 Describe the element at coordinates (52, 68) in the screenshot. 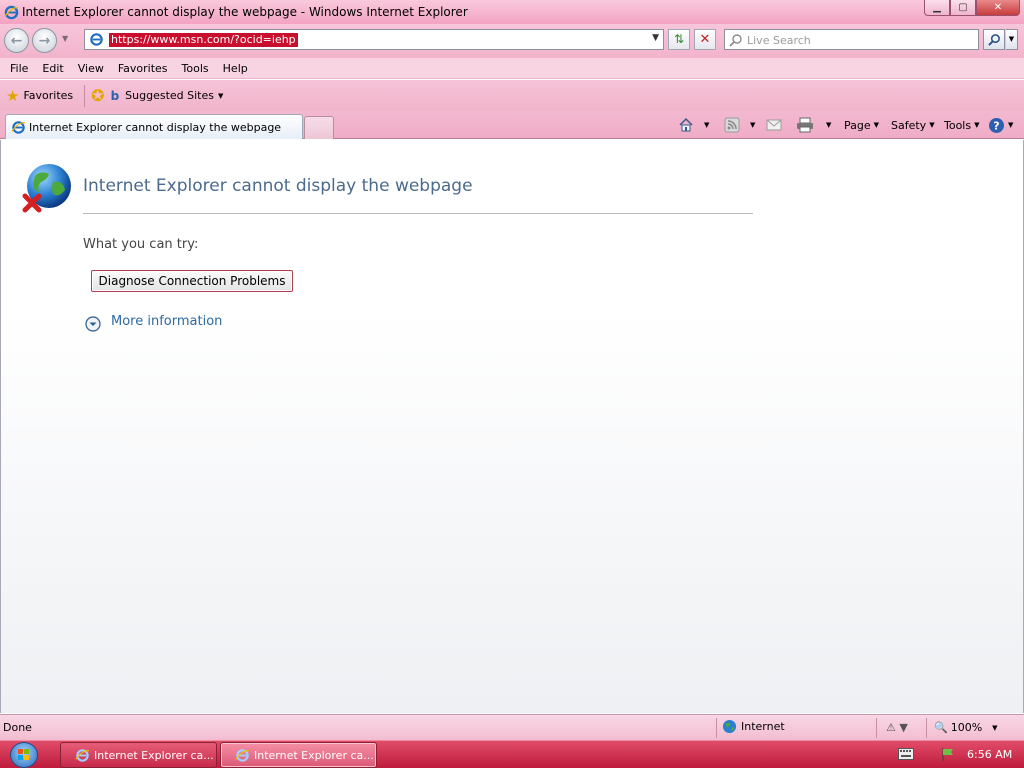

I see `menu-edit: Edit` at that location.